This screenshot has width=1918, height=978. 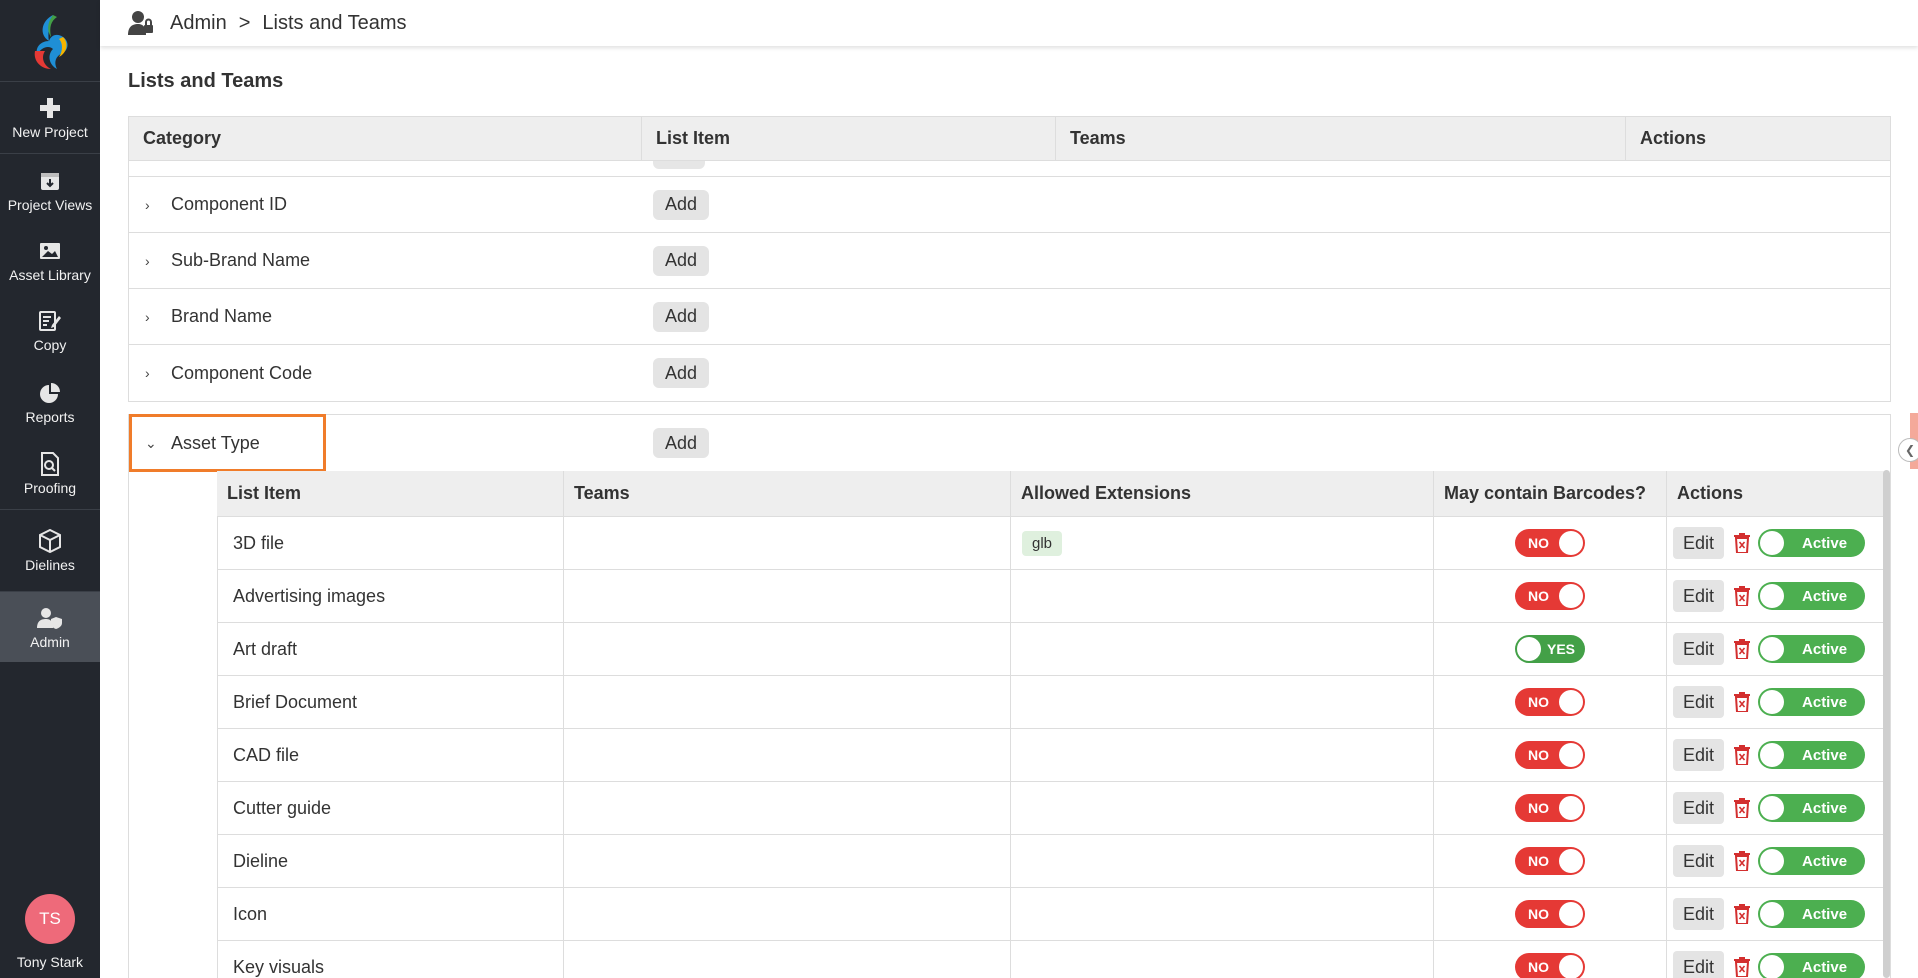 What do you see at coordinates (1051, 543) in the screenshot?
I see `table-row: 3D file glb NO Edit Active` at bounding box center [1051, 543].